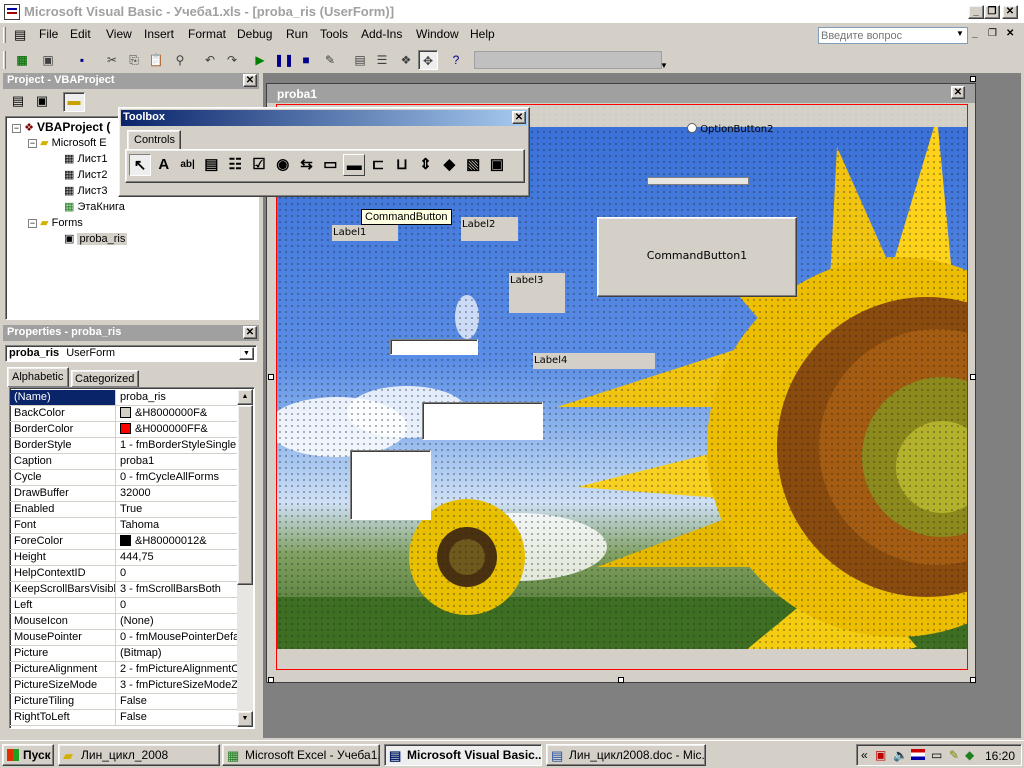 This screenshot has width=1024, height=768. I want to click on menu-view: View, so click(119, 34).